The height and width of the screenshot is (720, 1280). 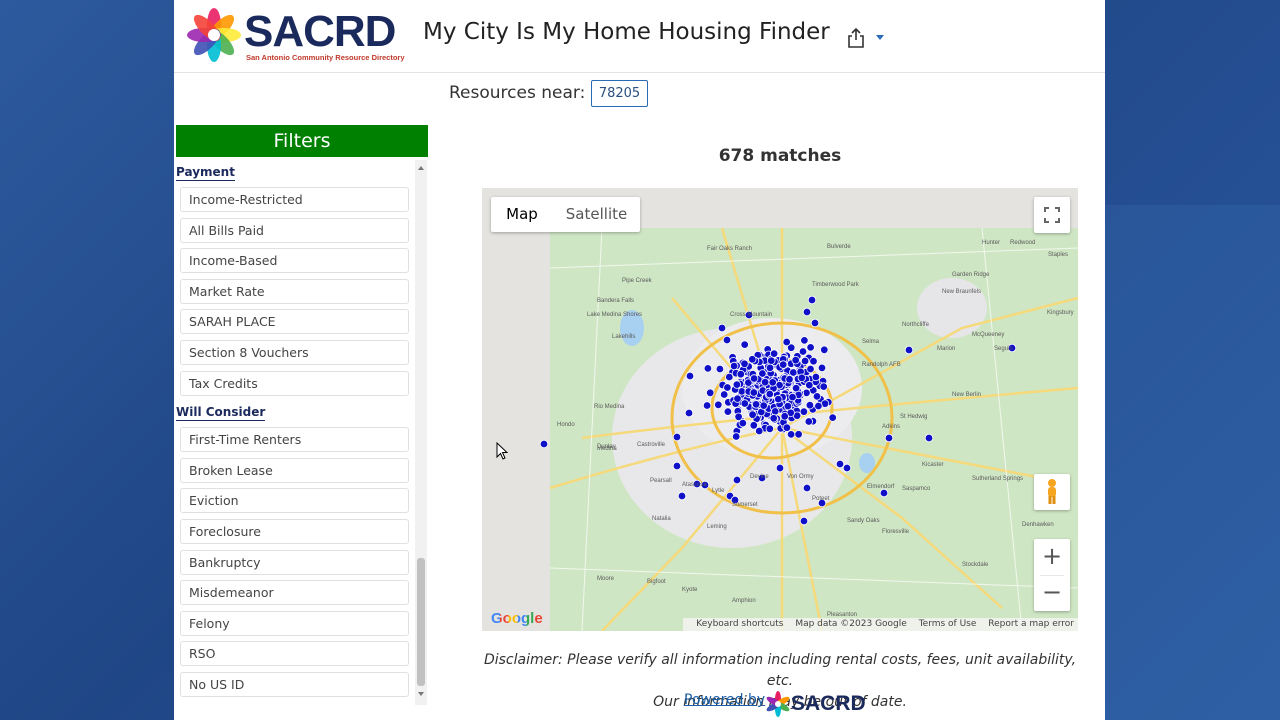 What do you see at coordinates (294, 260) in the screenshot?
I see `filter-income-based: Income-Based` at bounding box center [294, 260].